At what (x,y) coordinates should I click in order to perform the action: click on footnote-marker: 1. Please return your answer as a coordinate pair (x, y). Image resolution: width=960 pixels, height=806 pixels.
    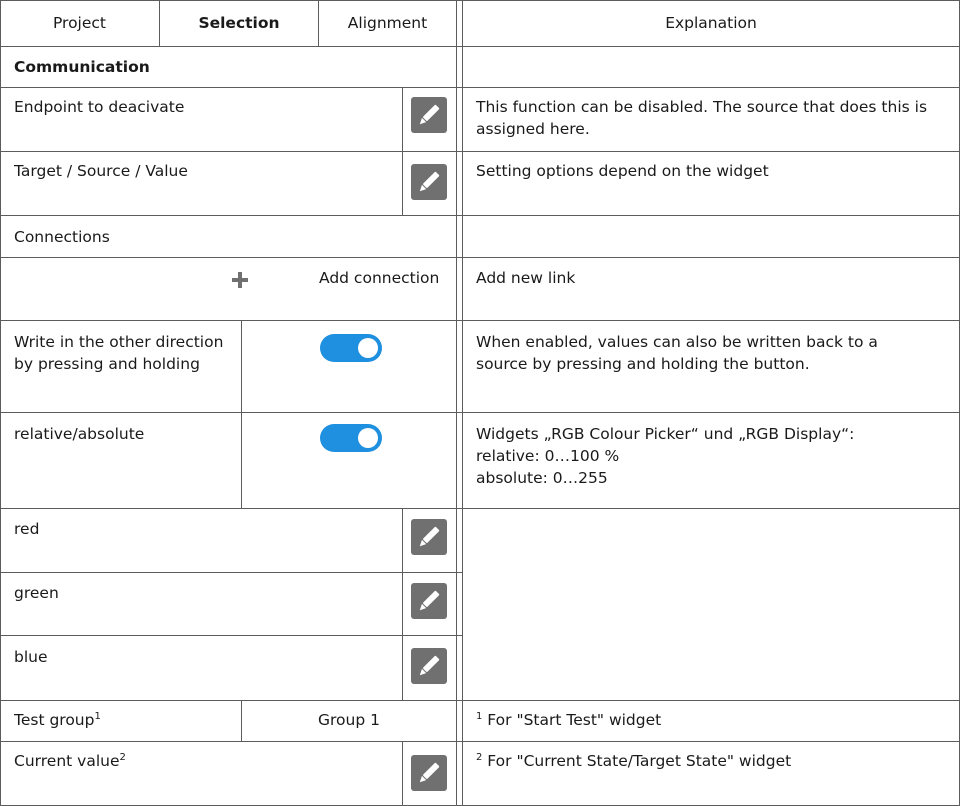
    Looking at the image, I should click on (97, 716).